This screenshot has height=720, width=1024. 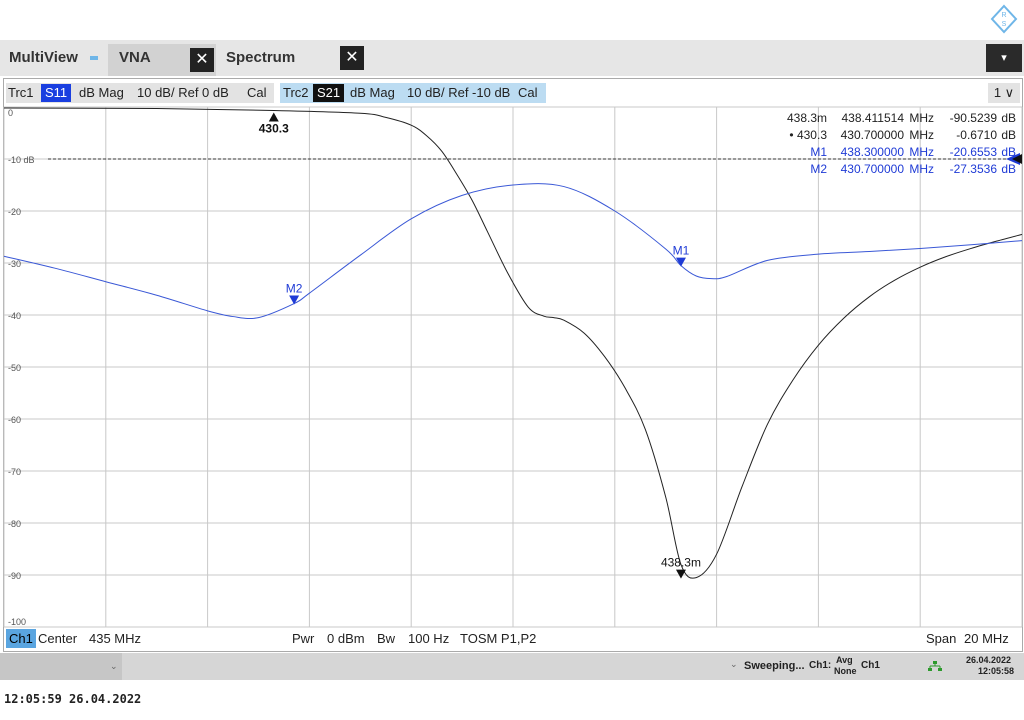 What do you see at coordinates (681, 251) in the screenshot?
I see `marker-label: M1` at bounding box center [681, 251].